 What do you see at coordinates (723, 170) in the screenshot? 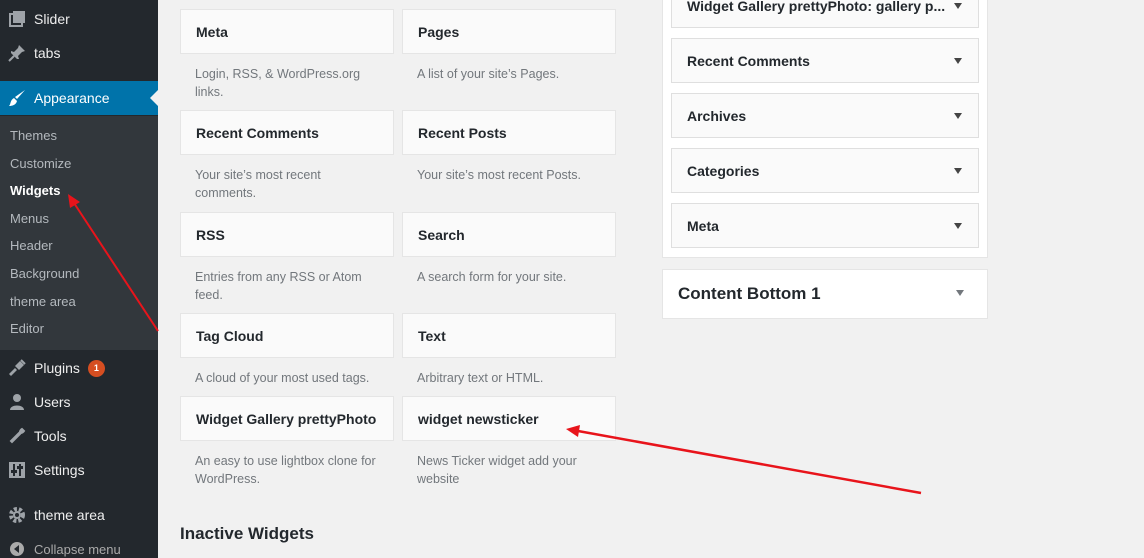
I see `area-widget-title: Categories` at bounding box center [723, 170].